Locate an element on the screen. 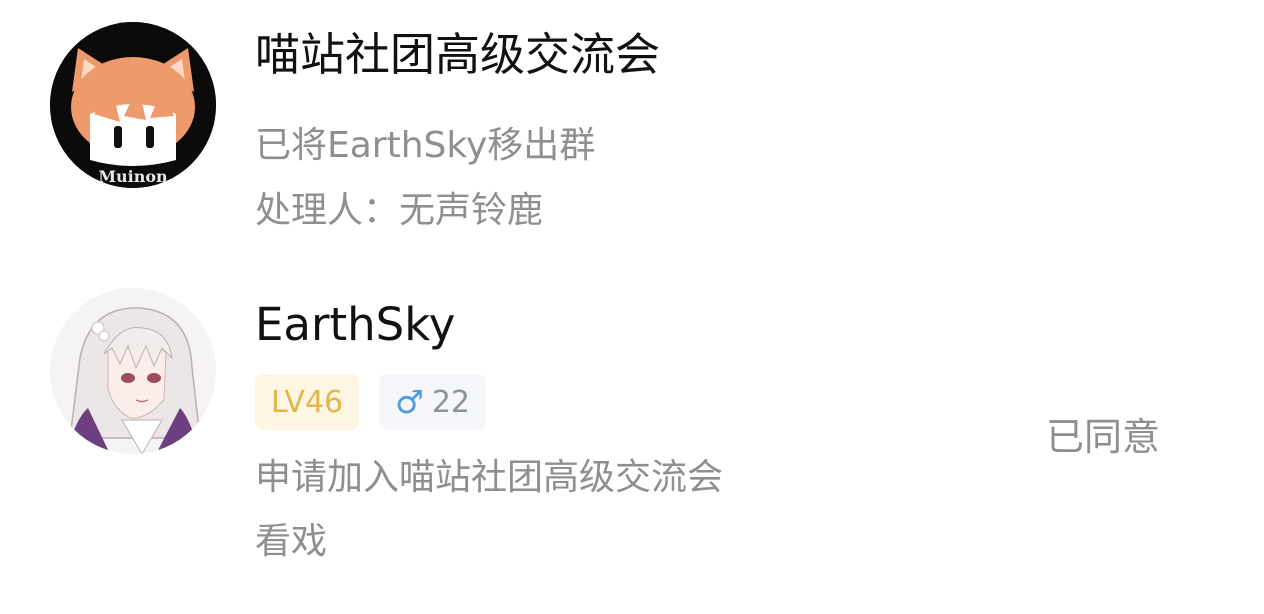 Image resolution: width=1264 pixels, height=614 pixels. gender-age-badge: ♂ 22 is located at coordinates (432, 402).